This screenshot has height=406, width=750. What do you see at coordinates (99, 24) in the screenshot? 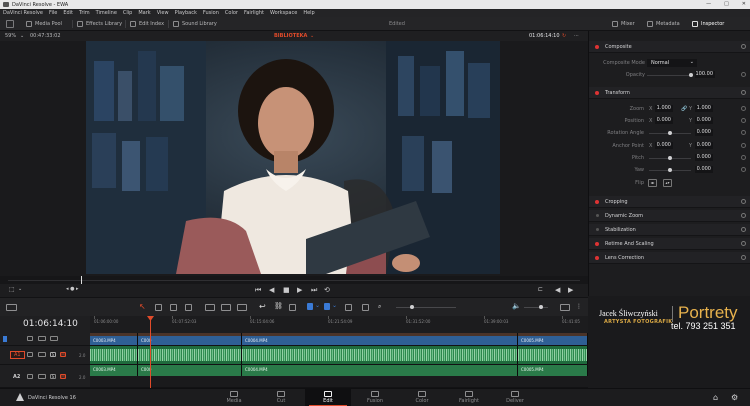
I see `effects-library-button: Effects Library` at bounding box center [99, 24].